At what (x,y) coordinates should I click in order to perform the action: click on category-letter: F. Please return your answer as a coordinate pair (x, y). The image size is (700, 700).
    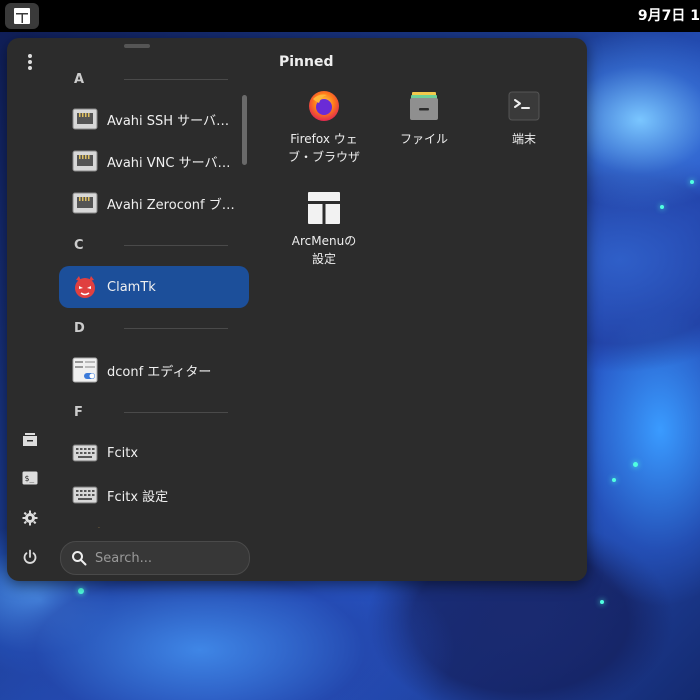
    Looking at the image, I should click on (78, 412).